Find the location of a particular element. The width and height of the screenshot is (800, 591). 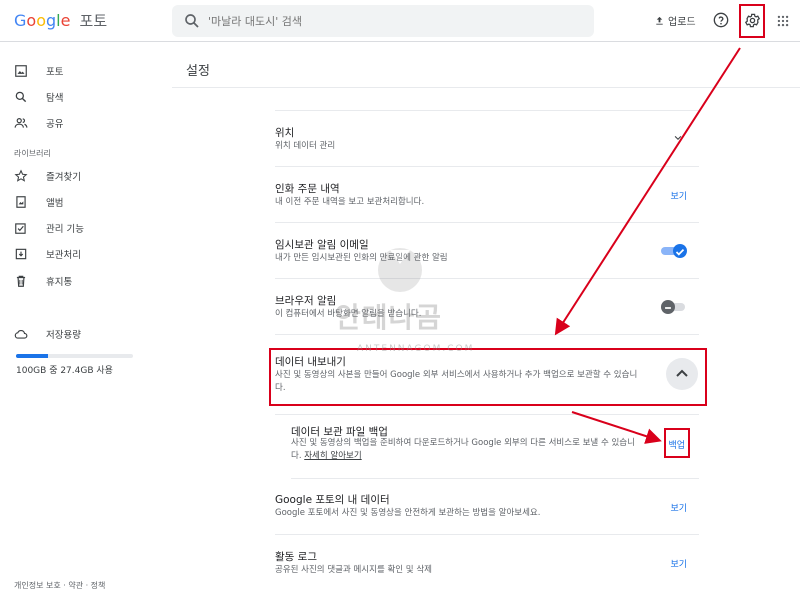

row-title: 브라우저 알림 is located at coordinates (306, 301).